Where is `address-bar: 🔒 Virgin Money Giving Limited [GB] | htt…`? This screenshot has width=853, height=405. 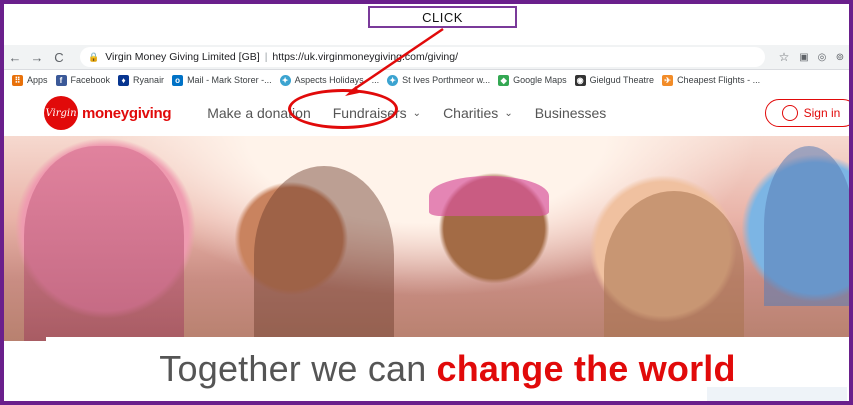 address-bar: 🔒 Virgin Money Giving Limited [GB] | htt… is located at coordinates (422, 57).